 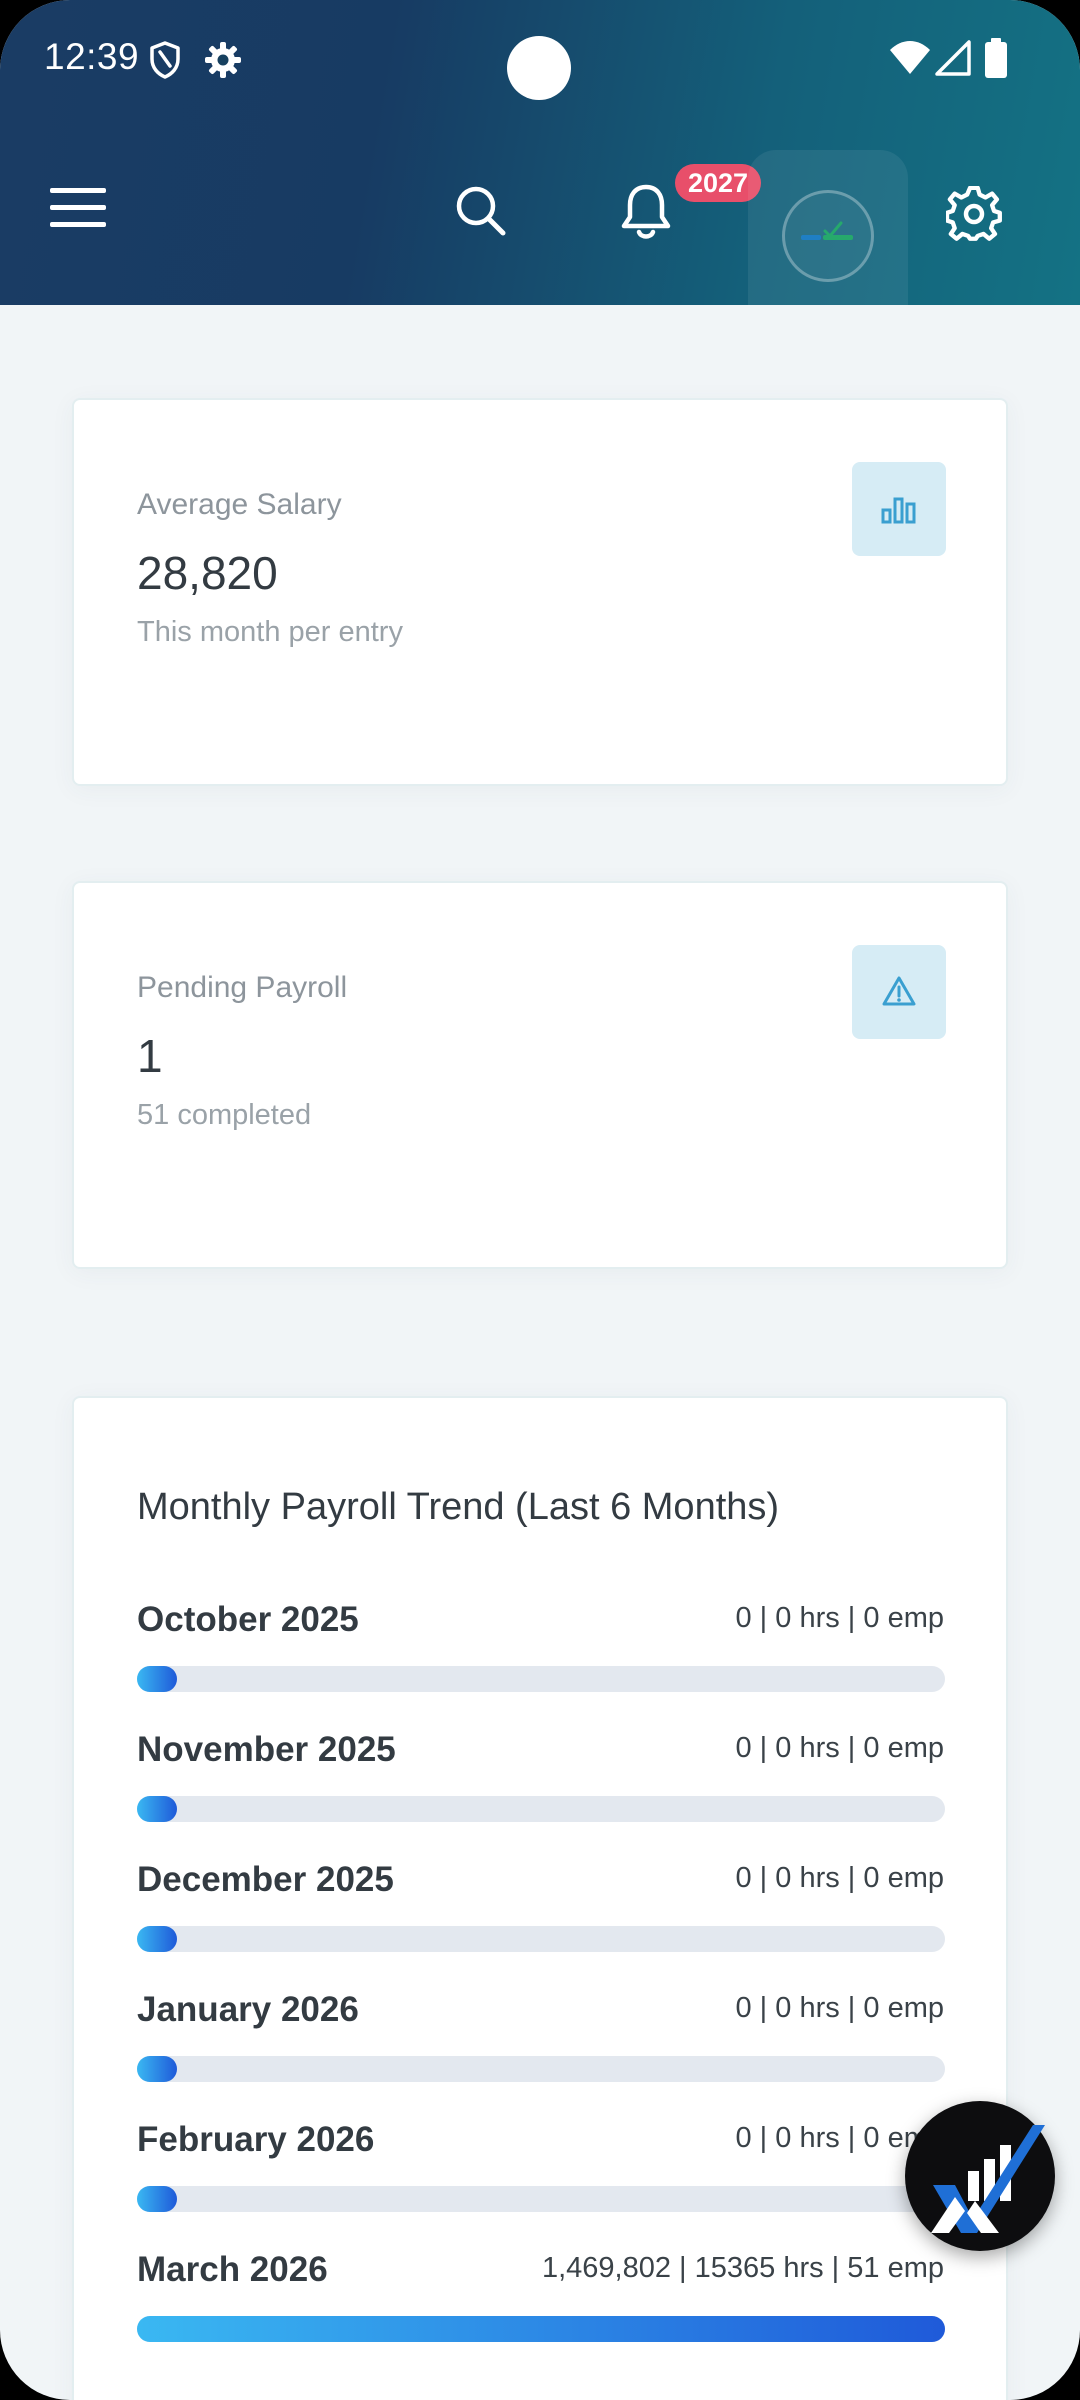 I want to click on average-salary-value: 28,820, so click(x=207, y=573).